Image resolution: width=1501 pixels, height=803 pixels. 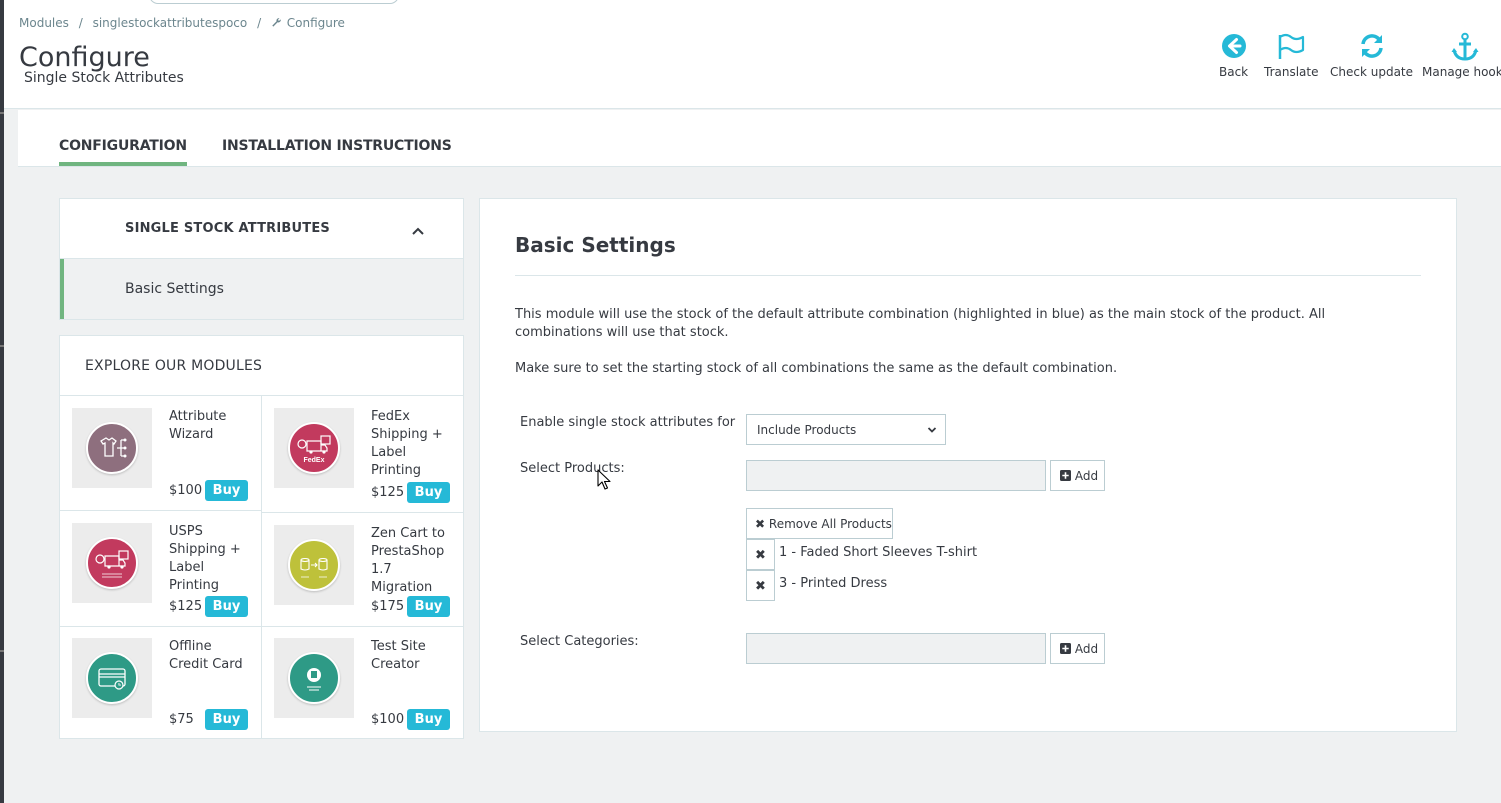 I want to click on side-menu: SINGLE STOCK ATTRIBUTES Basic Settings, so click(x=261, y=259).